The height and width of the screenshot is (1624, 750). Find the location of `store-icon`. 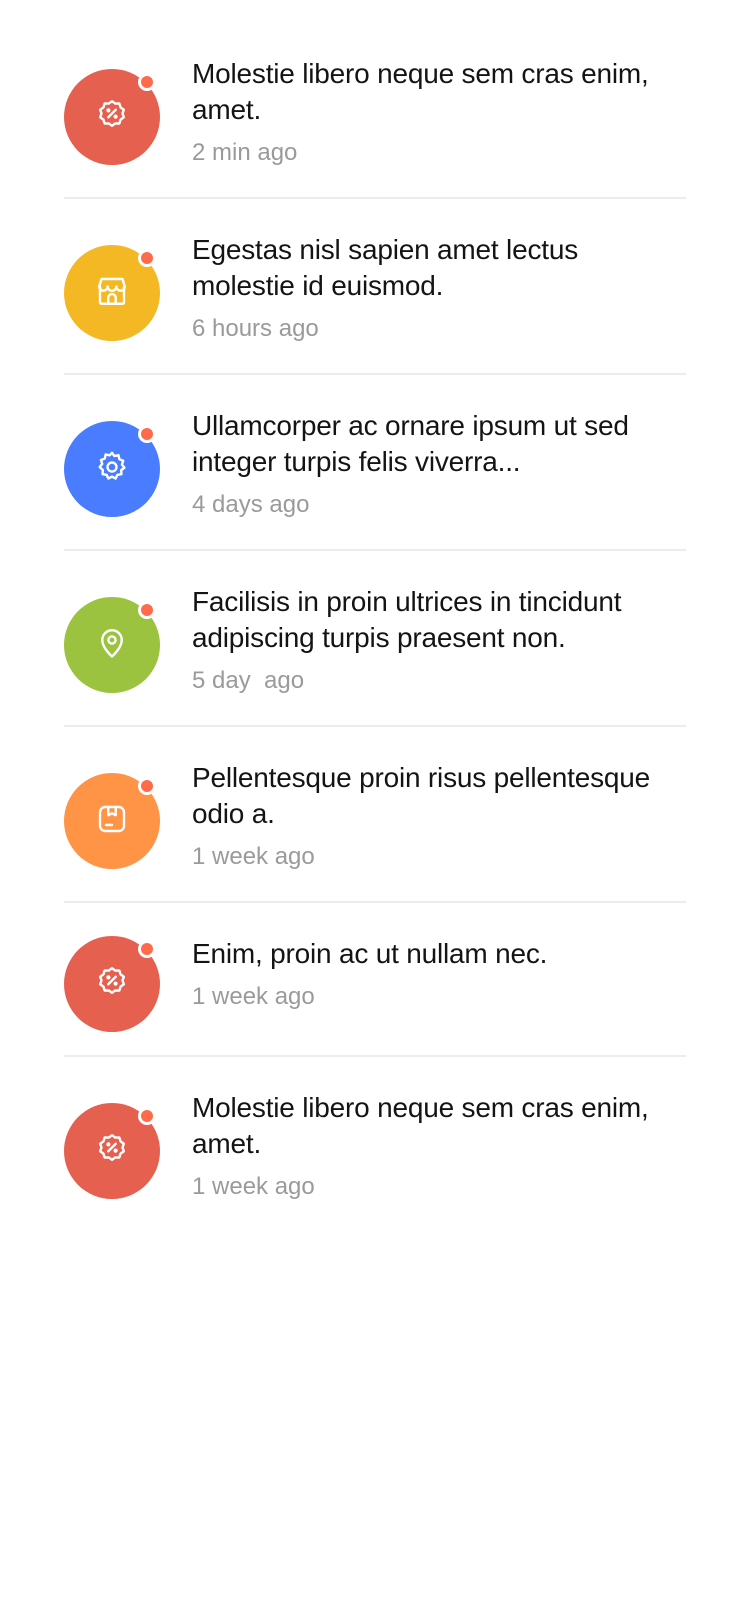

store-icon is located at coordinates (112, 293).